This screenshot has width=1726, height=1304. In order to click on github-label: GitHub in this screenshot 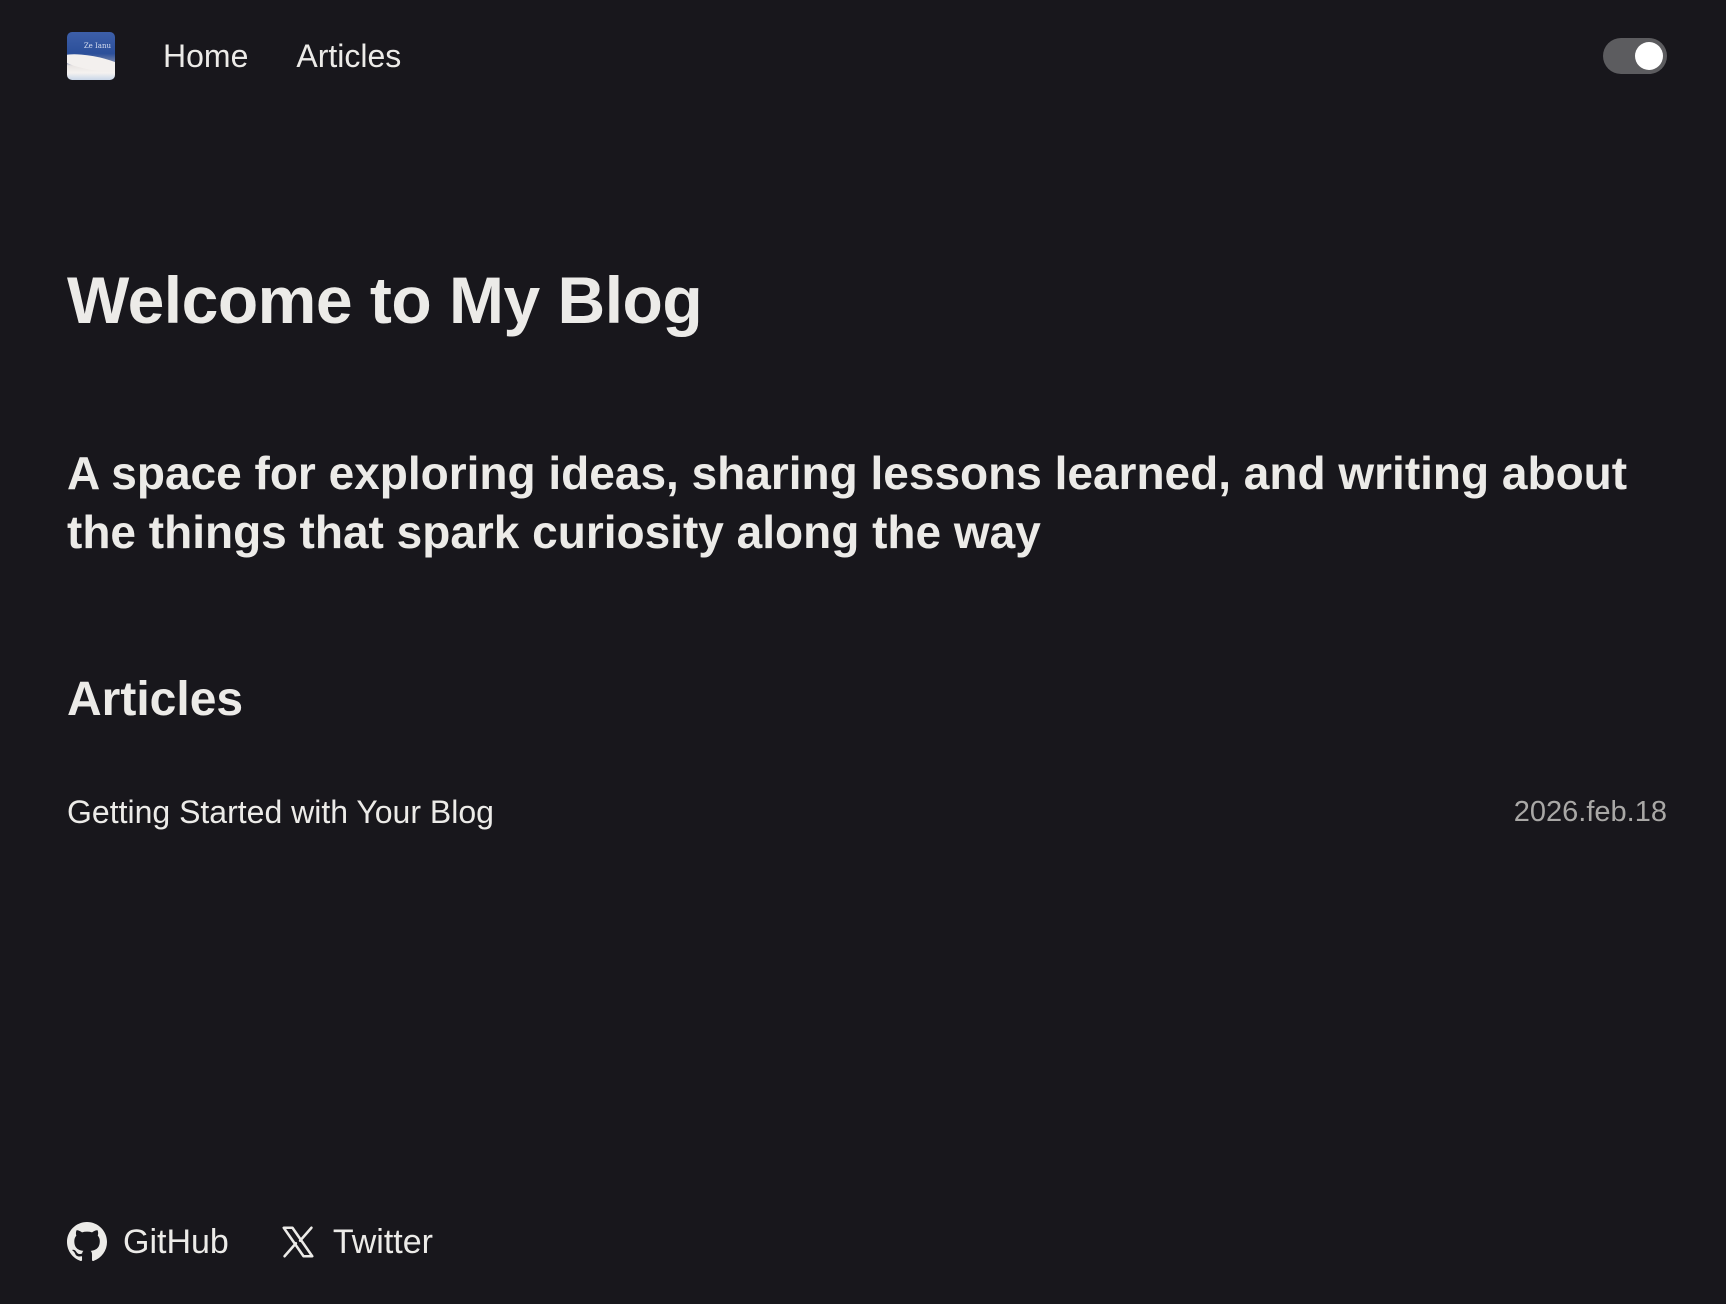, I will do `click(176, 1241)`.